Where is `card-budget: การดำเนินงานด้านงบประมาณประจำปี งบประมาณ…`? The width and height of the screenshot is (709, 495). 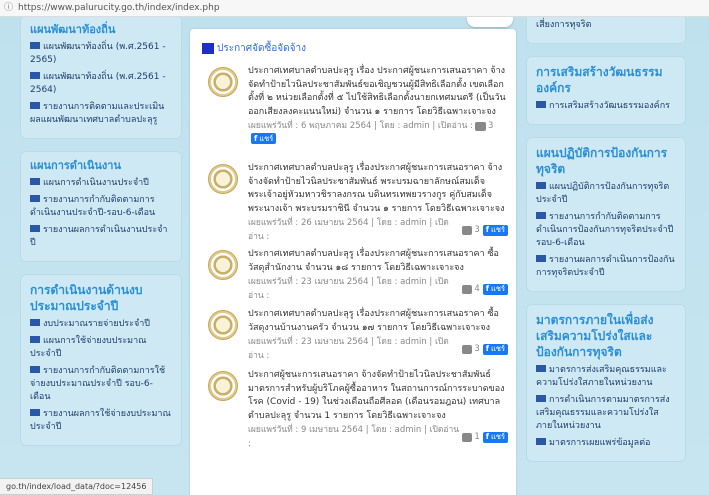
card-budget: การดำเนินงานด้านงบประมาณประจำปี งบประมาณ… is located at coordinates (101, 360).